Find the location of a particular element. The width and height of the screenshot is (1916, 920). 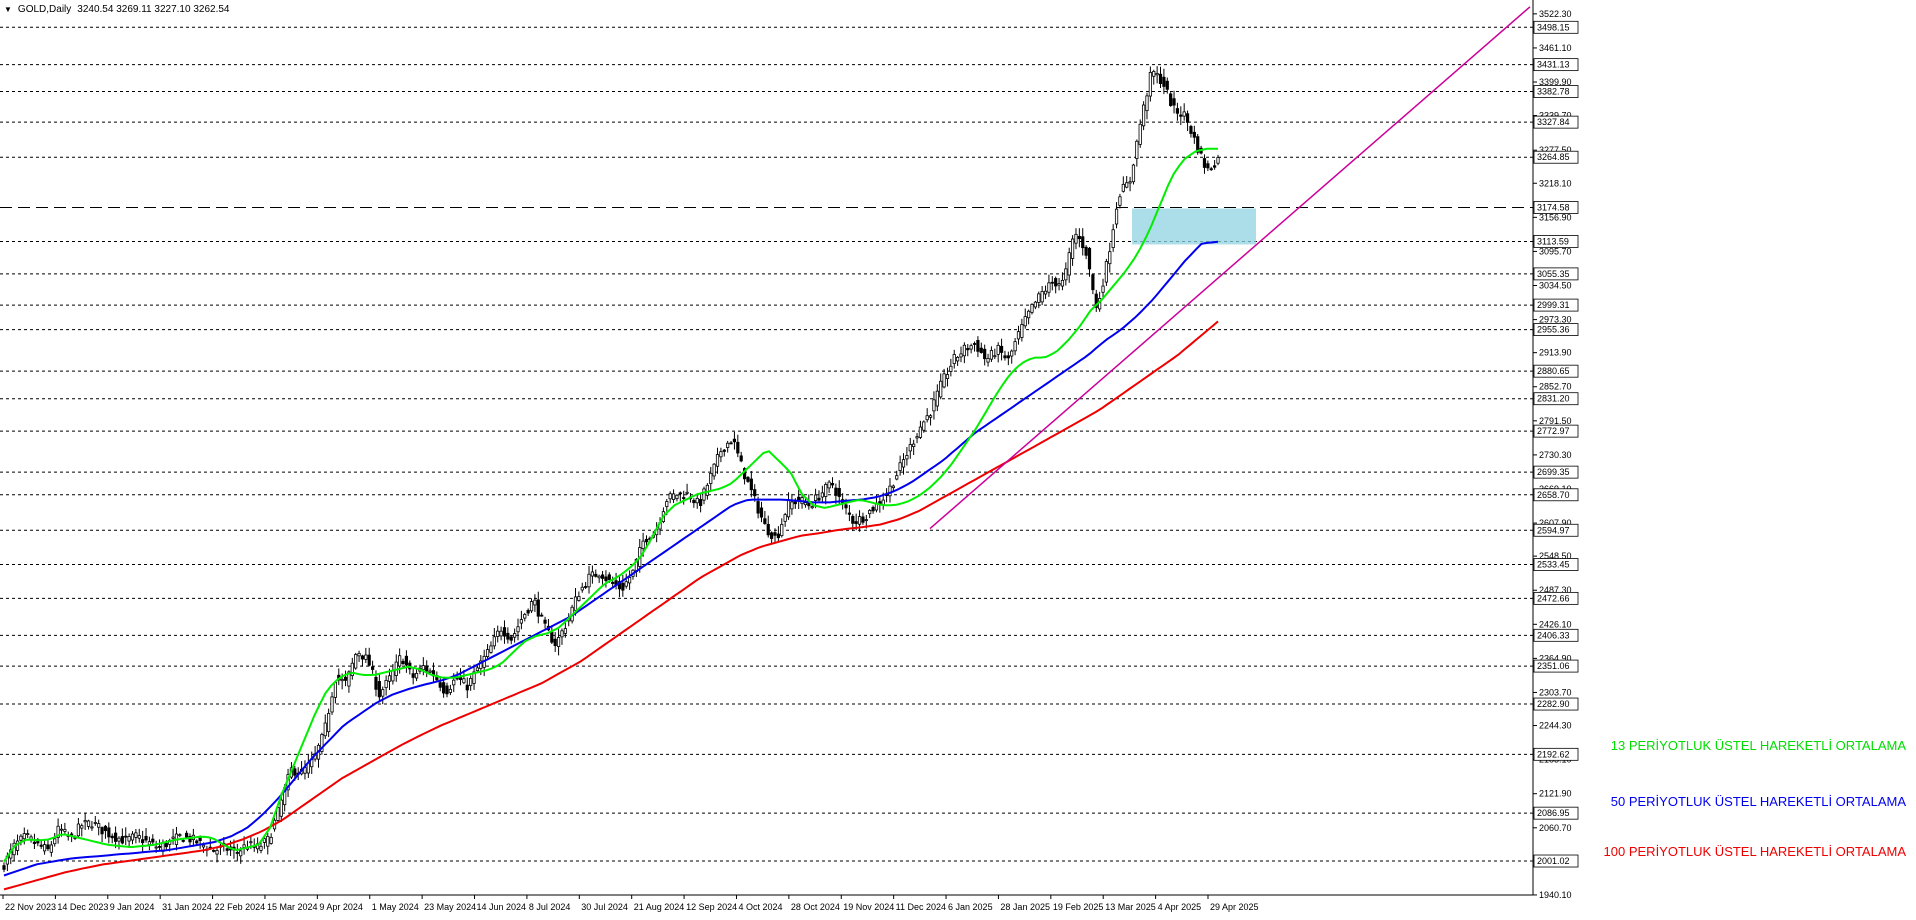

price-tick-label: 2730.30 is located at coordinates (1555, 455).